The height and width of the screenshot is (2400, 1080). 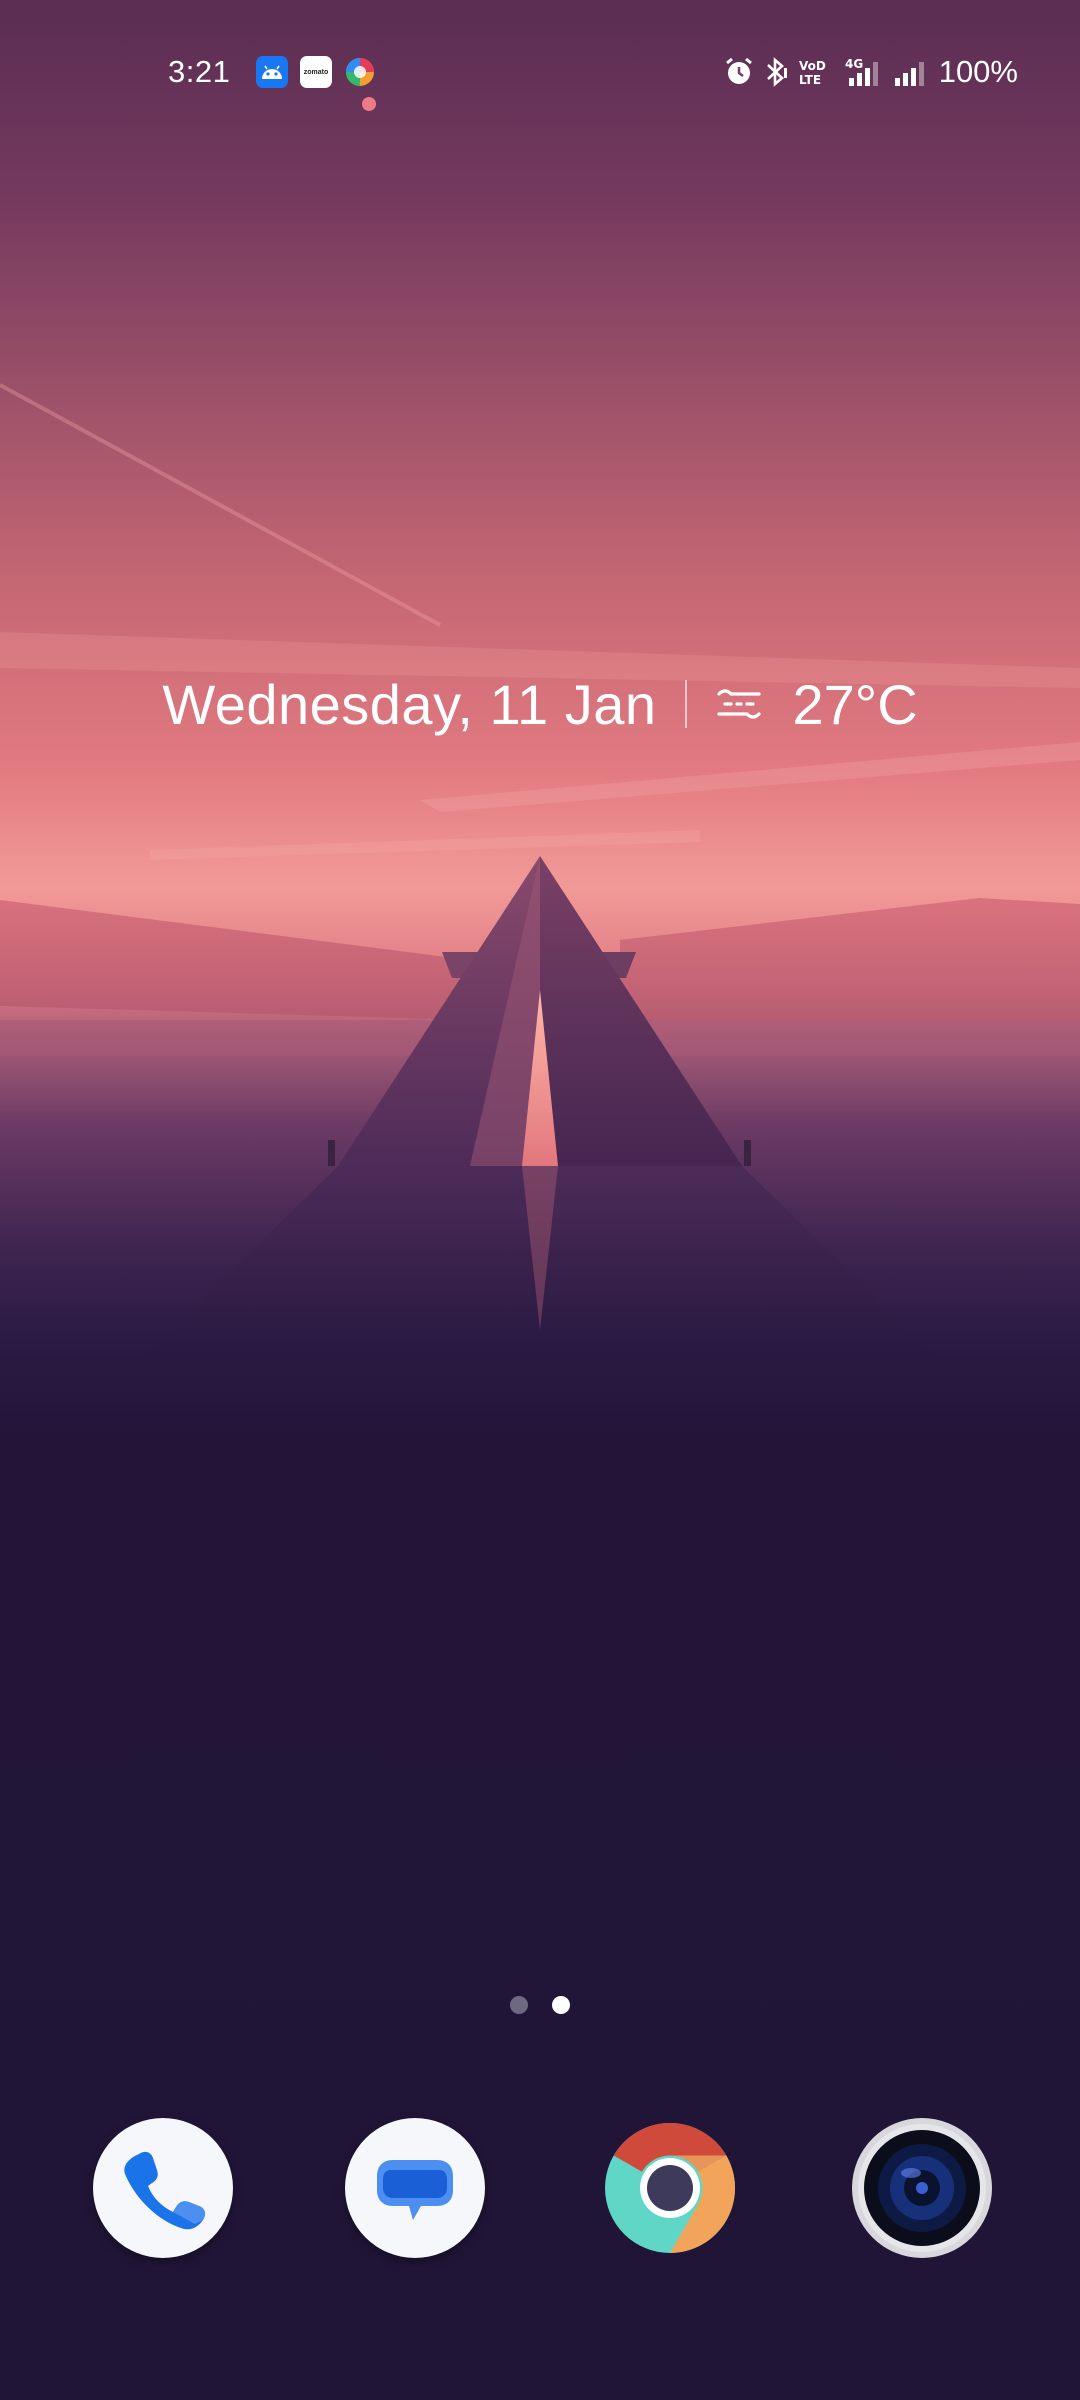 I want to click on messages-icon, so click(x=415, y=2190).